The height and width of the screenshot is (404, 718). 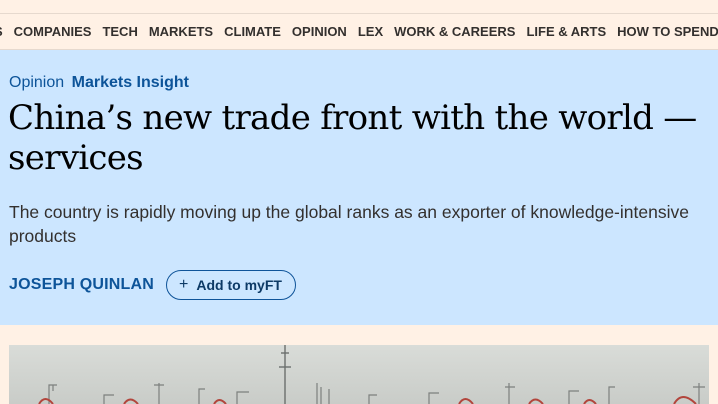 What do you see at coordinates (239, 285) in the screenshot?
I see `add-to-myft-label: Add to myFT` at bounding box center [239, 285].